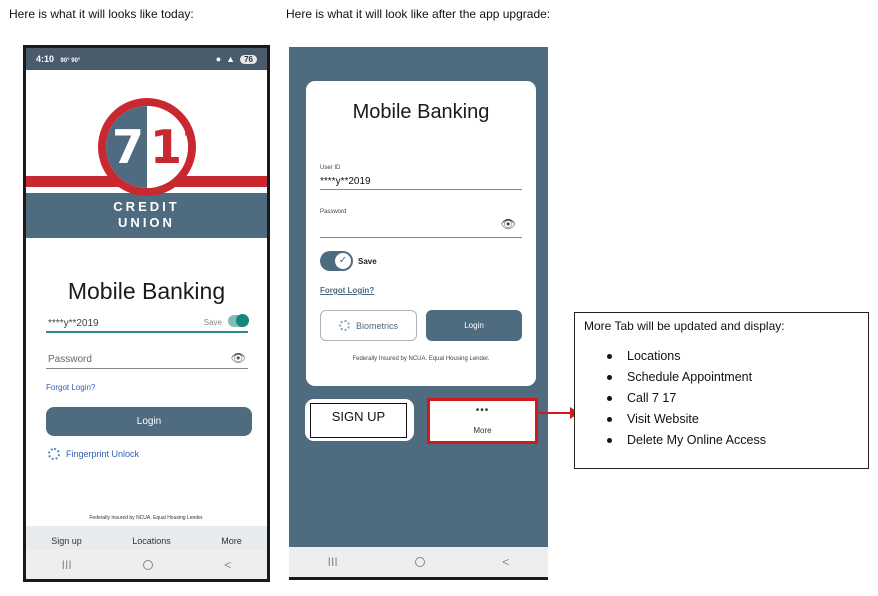 This screenshot has height=596, width=878. I want to click on status-icons: 90° 90°, so click(70, 61).